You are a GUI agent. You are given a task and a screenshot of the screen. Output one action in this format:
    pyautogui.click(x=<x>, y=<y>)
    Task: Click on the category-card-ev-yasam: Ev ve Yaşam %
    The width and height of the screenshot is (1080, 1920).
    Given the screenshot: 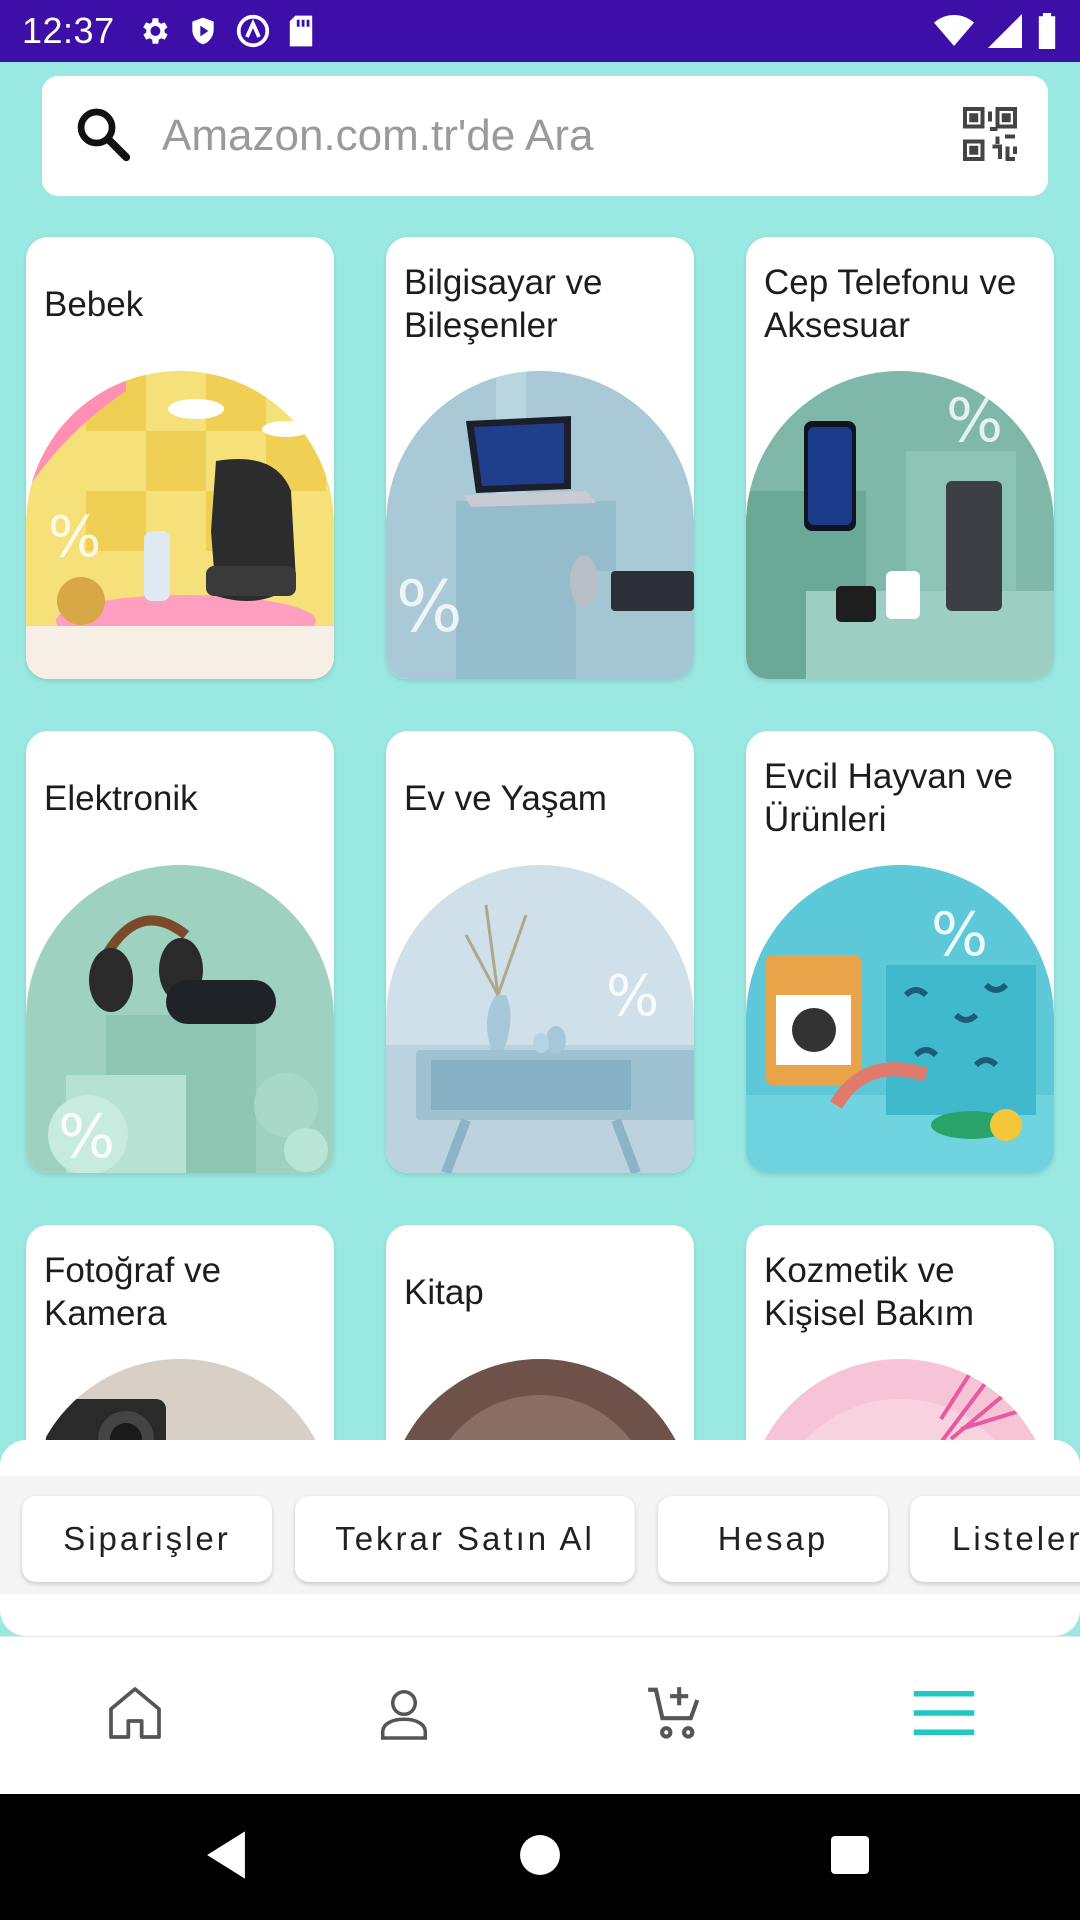 What is the action you would take?
    pyautogui.click(x=540, y=952)
    